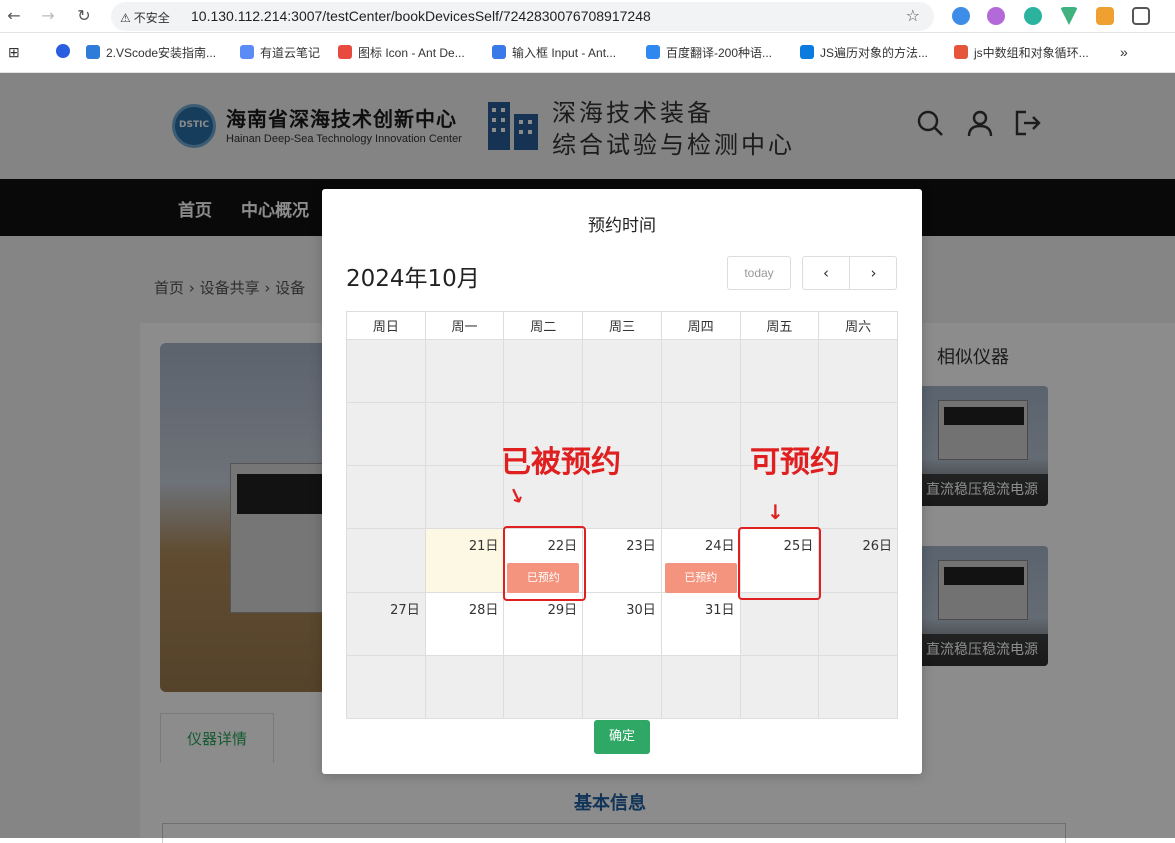  What do you see at coordinates (641, 547) in the screenshot?
I see `day-number: 23日` at bounding box center [641, 547].